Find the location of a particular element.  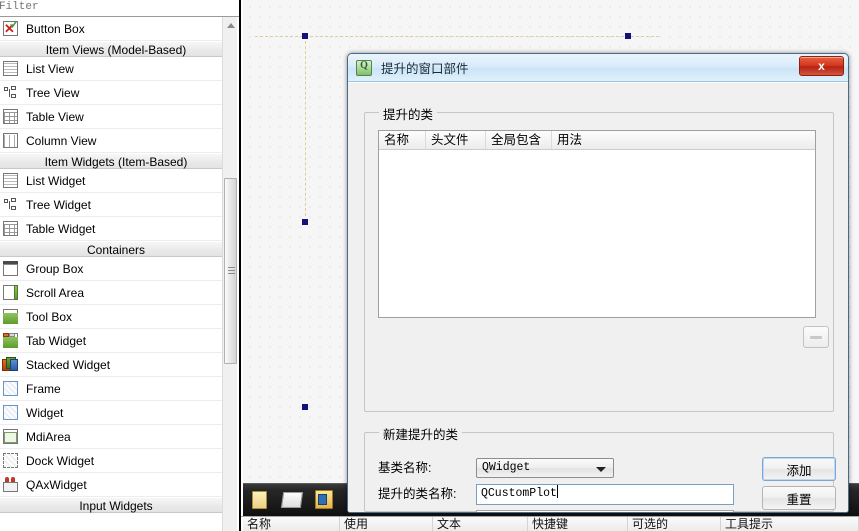

new-promoted-class-title: 新建提升的类 is located at coordinates (421, 433).